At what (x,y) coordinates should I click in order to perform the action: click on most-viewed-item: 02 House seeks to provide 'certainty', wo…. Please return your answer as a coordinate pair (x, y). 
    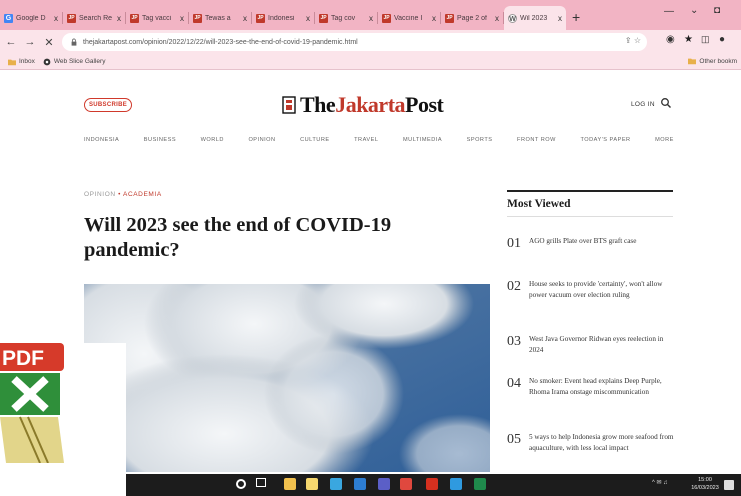
    Looking at the image, I should click on (592, 290).